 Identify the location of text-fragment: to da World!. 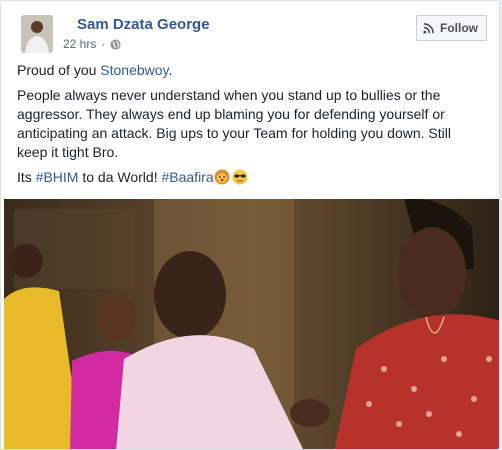
(120, 177).